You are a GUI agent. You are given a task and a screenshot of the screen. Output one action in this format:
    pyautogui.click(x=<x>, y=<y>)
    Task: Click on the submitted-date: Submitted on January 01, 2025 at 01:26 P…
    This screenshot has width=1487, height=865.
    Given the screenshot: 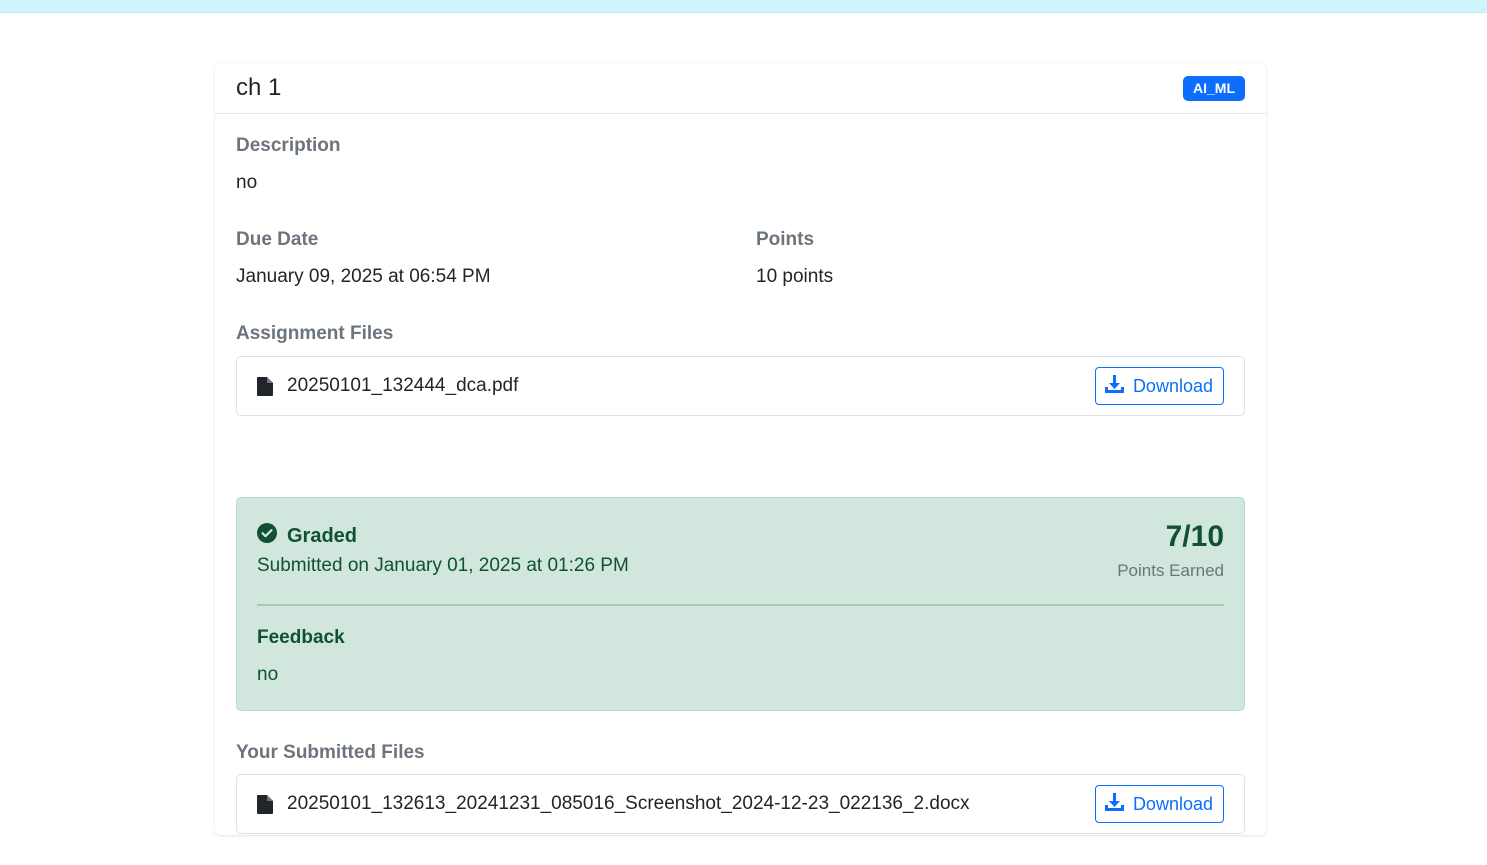 What is the action you would take?
    pyautogui.click(x=443, y=565)
    